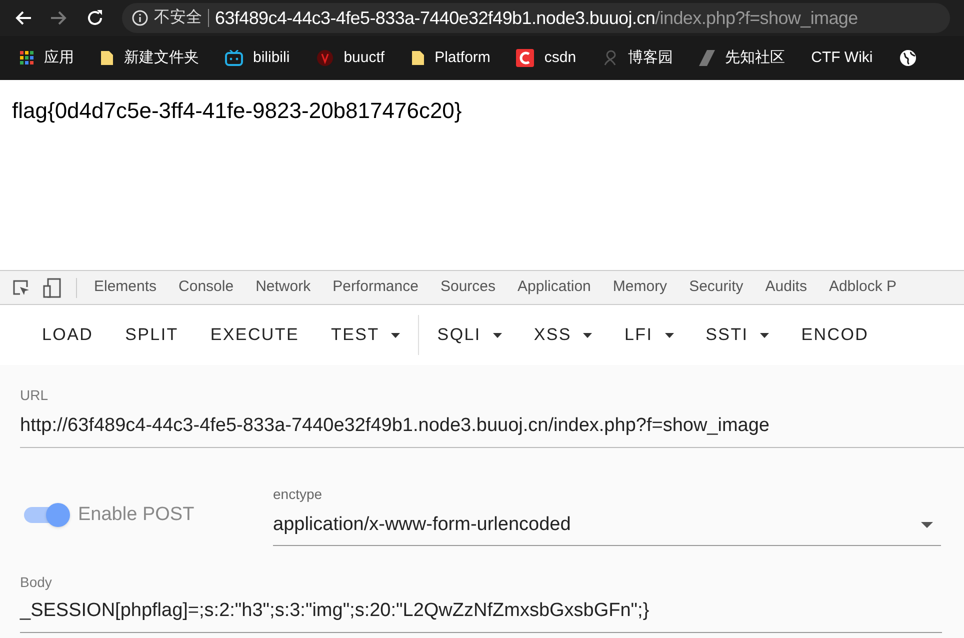 The width and height of the screenshot is (964, 638). Describe the element at coordinates (68, 335) in the screenshot. I see `toolbar-button: LOAD` at that location.